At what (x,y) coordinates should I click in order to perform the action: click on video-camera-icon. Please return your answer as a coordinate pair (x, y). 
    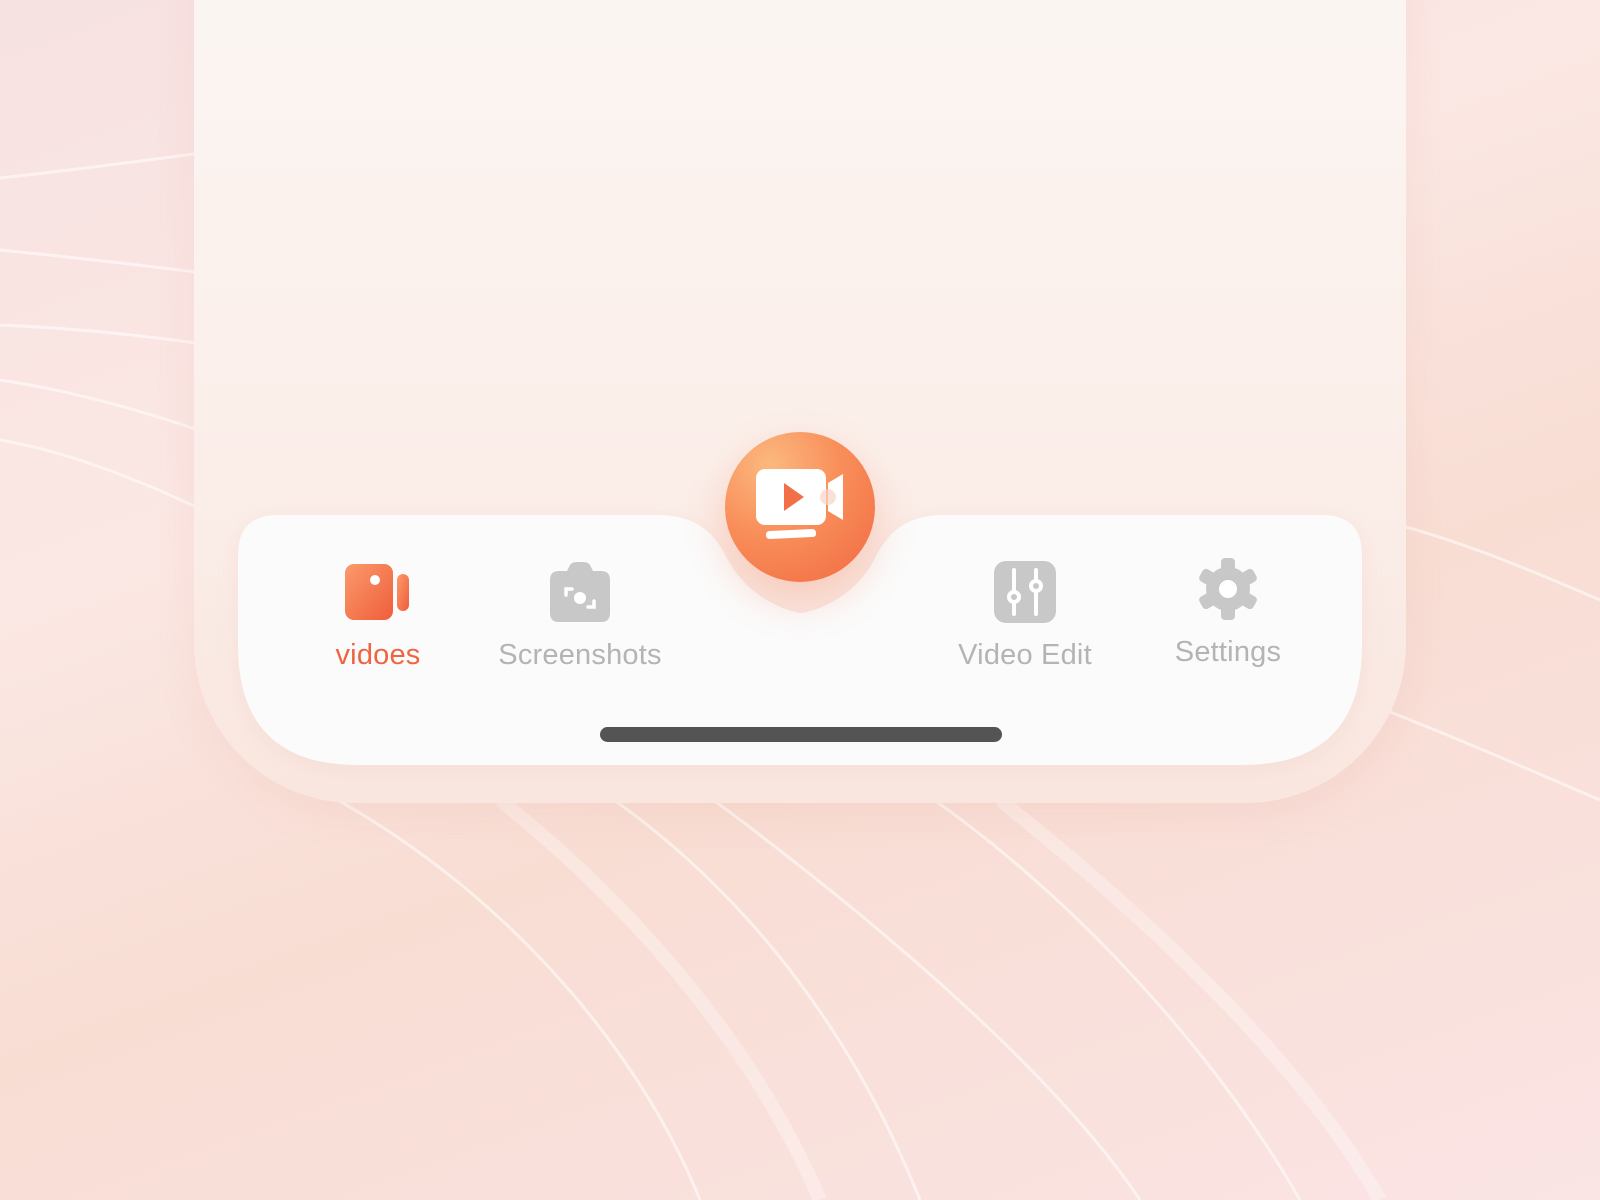
    Looking at the image, I should click on (378, 592).